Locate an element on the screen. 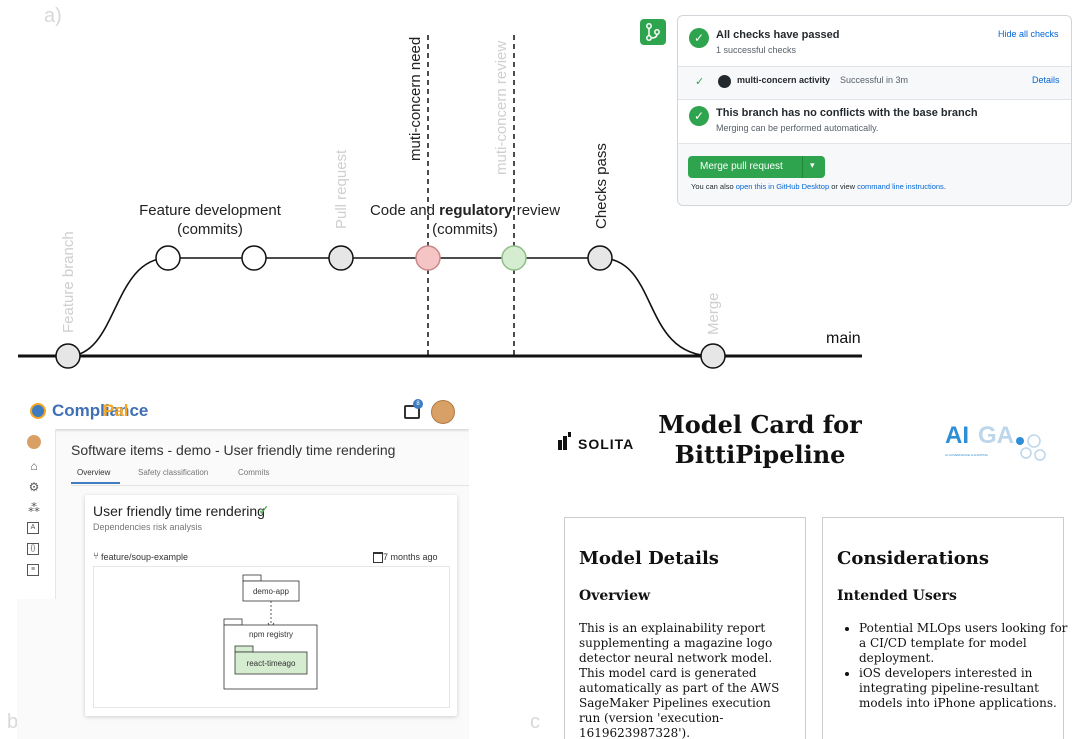  no-conflicts-subtitle: Merging can be performed automatically. is located at coordinates (797, 128).